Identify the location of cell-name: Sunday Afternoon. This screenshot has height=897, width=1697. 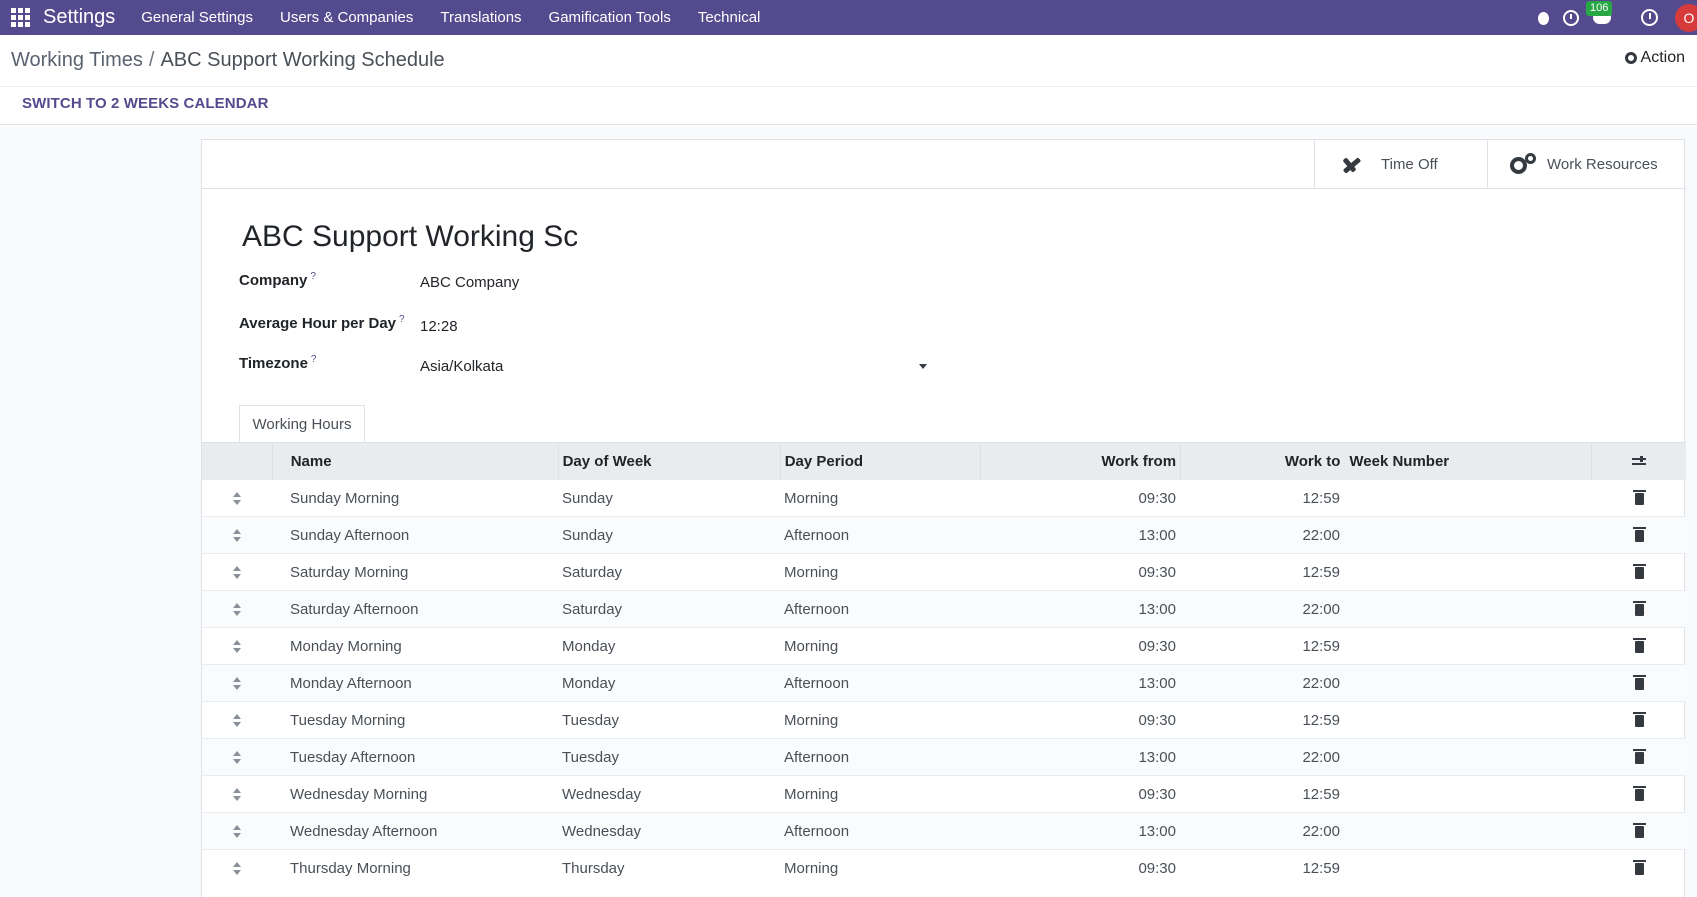
(415, 535).